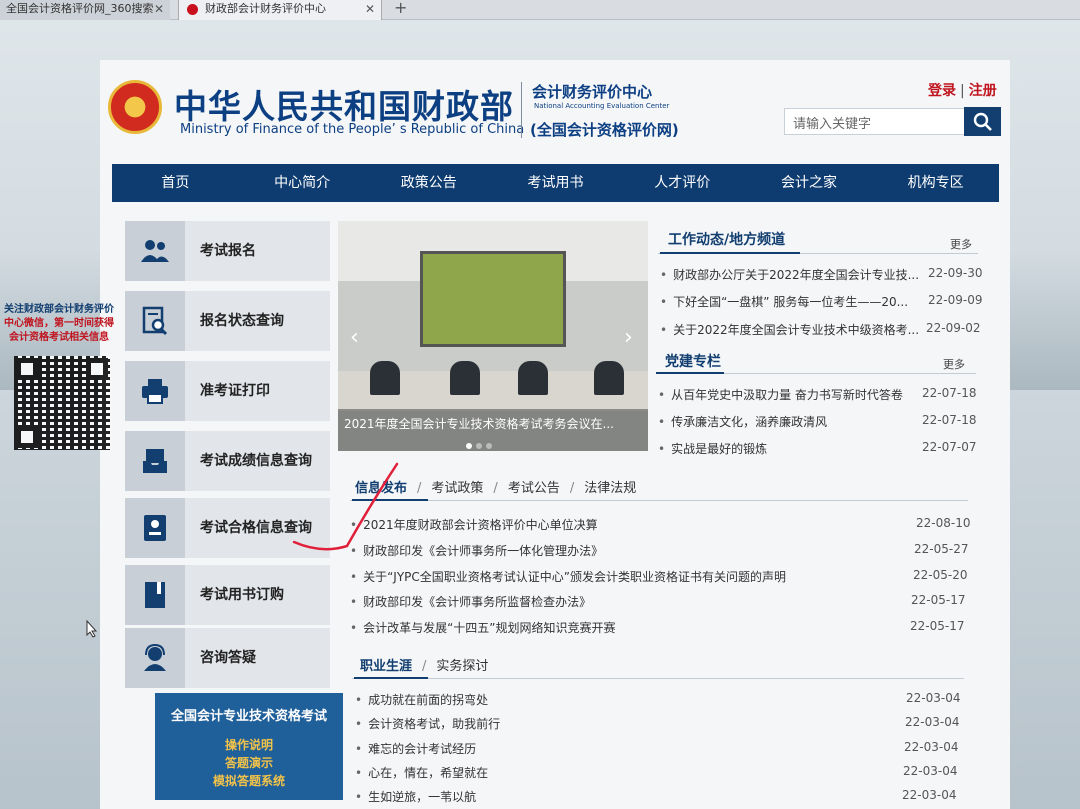 The height and width of the screenshot is (809, 1080). What do you see at coordinates (470, 601) in the screenshot?
I see `list-item: • 财政部印发《会计师事务所监督检查办法》` at bounding box center [470, 601].